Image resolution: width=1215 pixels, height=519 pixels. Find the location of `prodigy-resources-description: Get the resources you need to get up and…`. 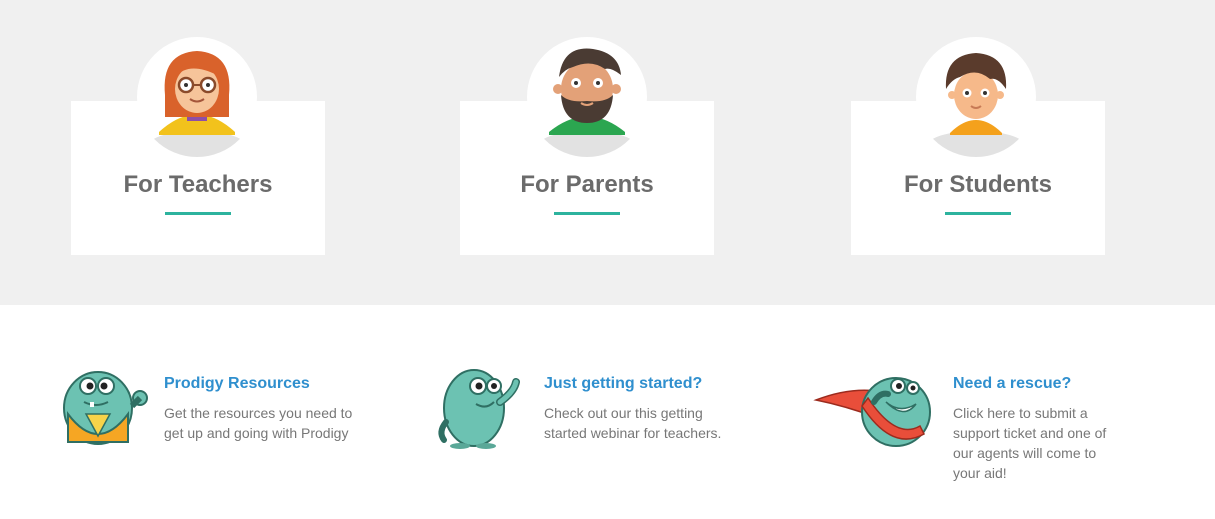

prodigy-resources-description: Get the resources you need to get up and… is located at coordinates (258, 423).